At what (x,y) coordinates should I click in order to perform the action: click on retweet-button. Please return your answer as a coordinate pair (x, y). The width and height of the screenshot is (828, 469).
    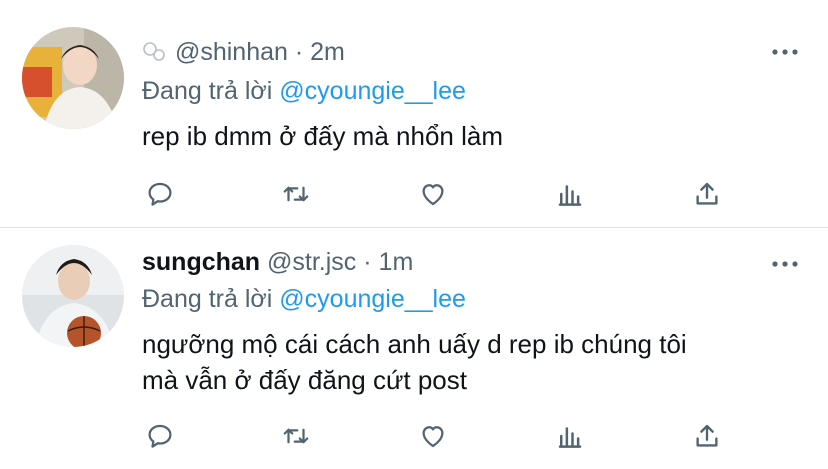
    Looking at the image, I should click on (296, 436).